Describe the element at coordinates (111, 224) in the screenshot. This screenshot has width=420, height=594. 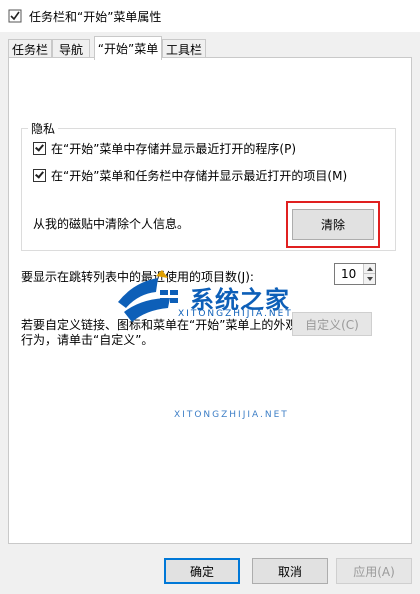
I see `clear-info-text: 从我的磁贴中清除个人信息。` at that location.